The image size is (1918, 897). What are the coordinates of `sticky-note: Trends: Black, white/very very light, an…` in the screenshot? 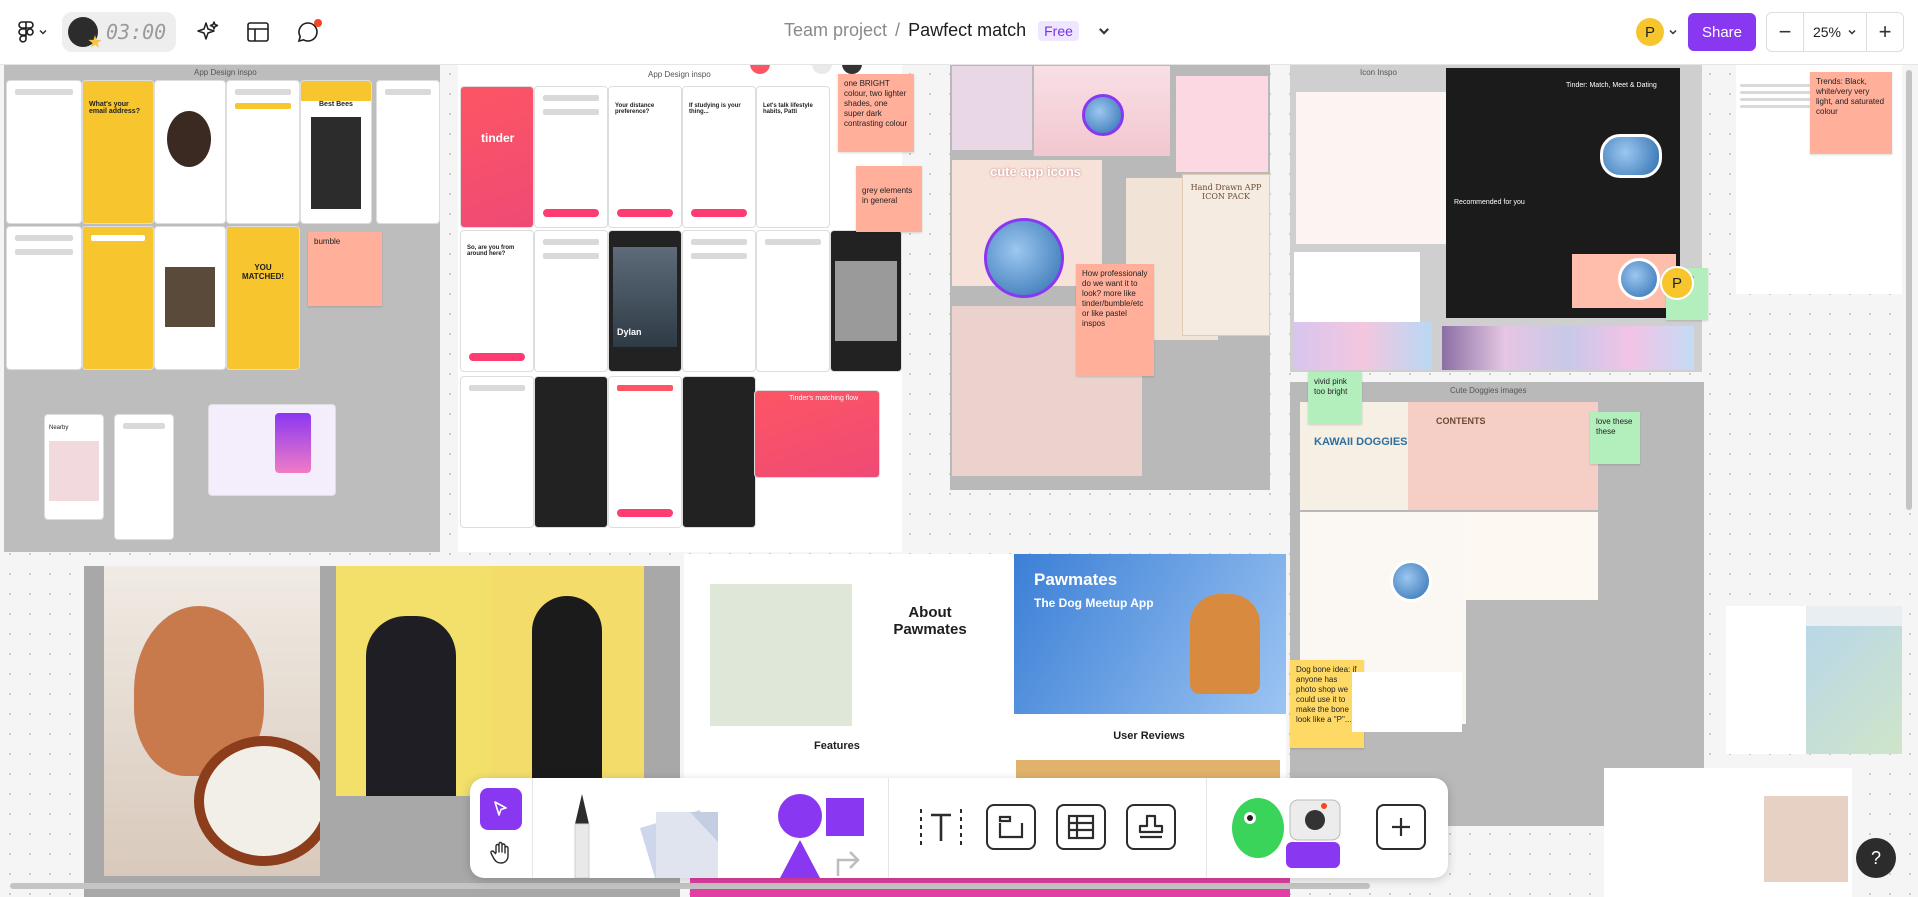 It's located at (1851, 113).